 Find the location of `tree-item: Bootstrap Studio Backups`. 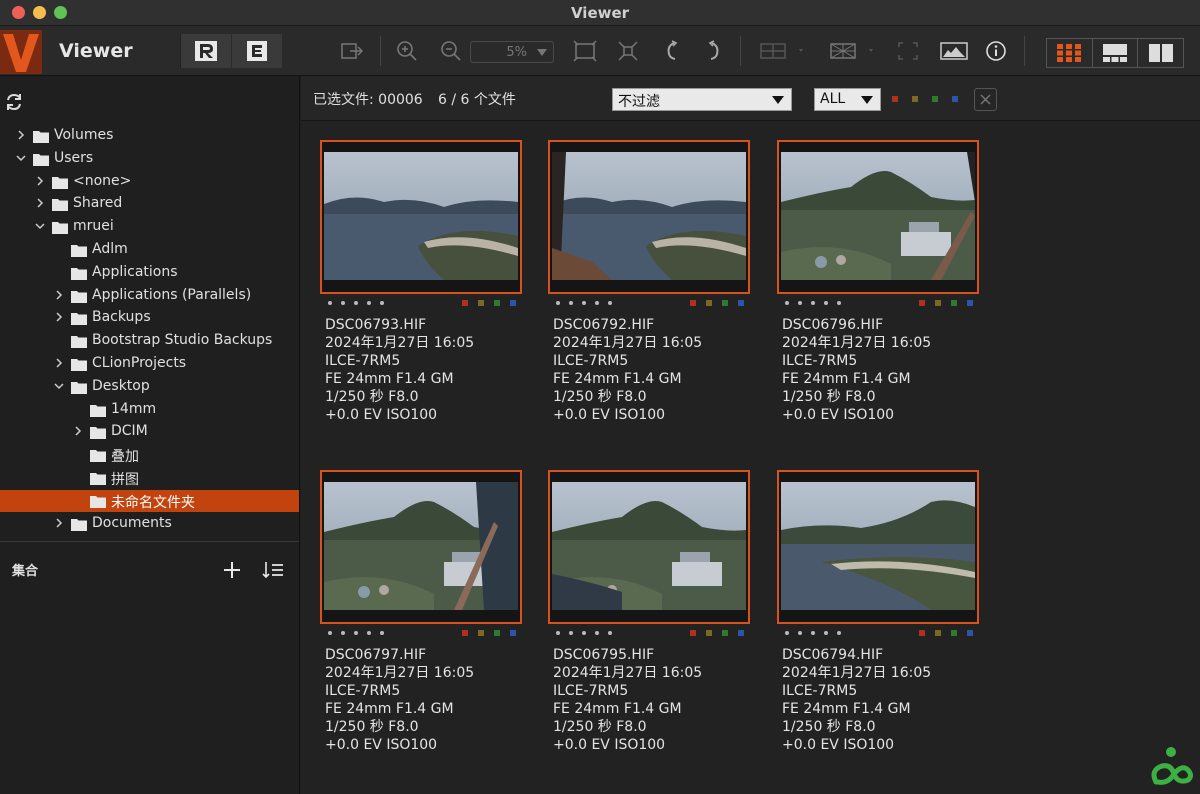

tree-item: Bootstrap Studio Backups is located at coordinates (149, 341).